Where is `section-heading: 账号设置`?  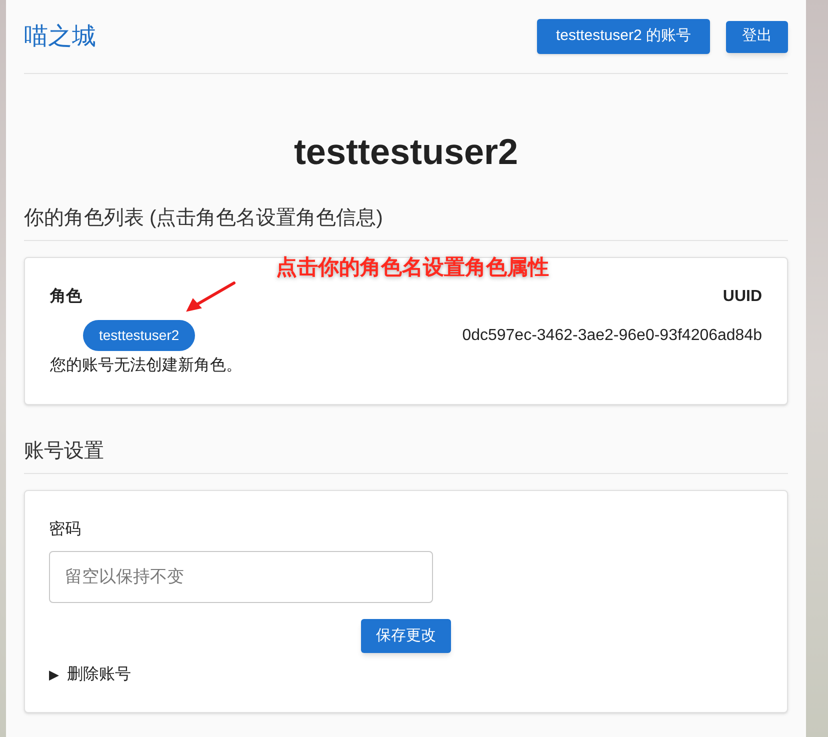
section-heading: 账号设置 is located at coordinates (64, 451).